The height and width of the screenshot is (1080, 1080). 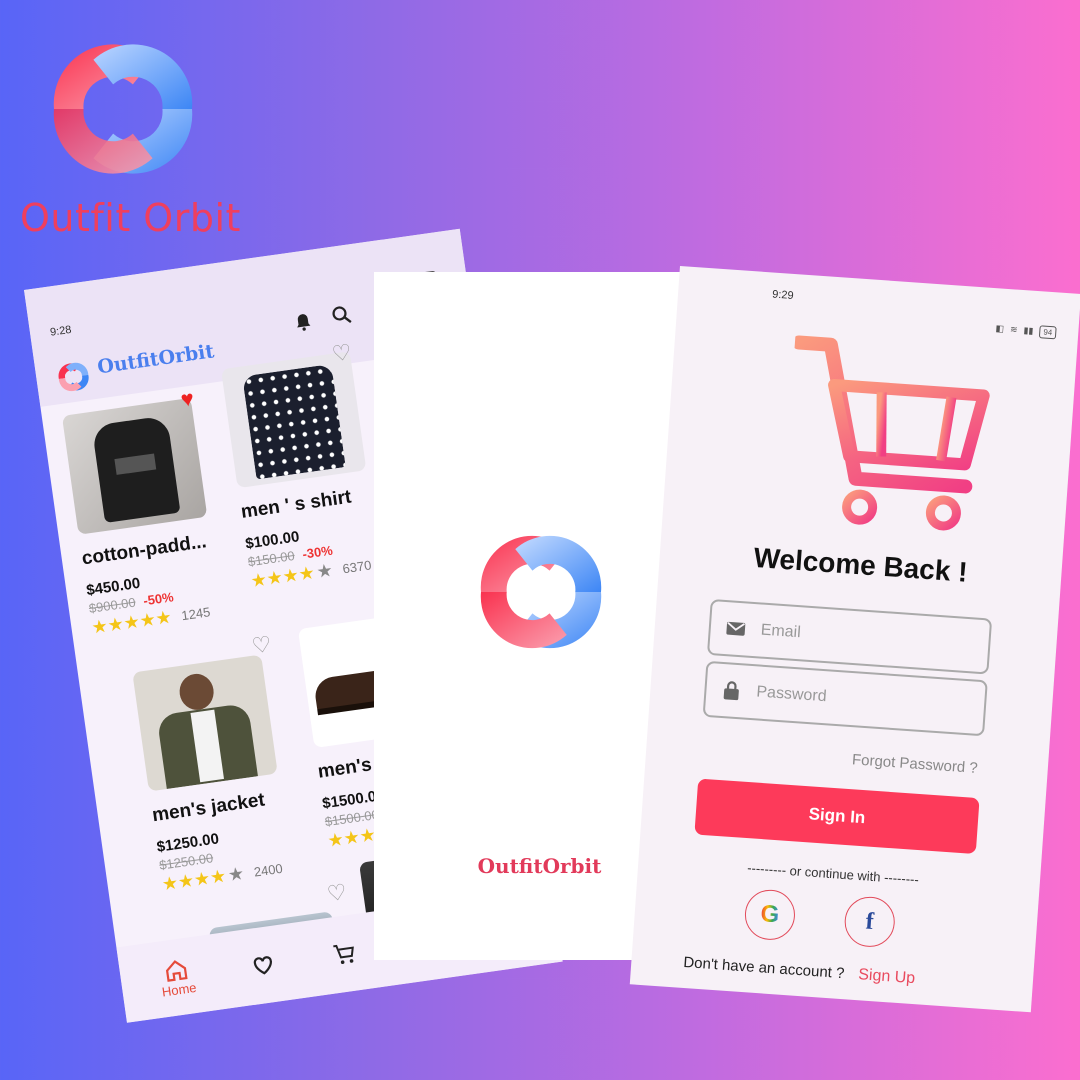 What do you see at coordinates (236, 874) in the screenshot?
I see `star-half-icon: ★` at bounding box center [236, 874].